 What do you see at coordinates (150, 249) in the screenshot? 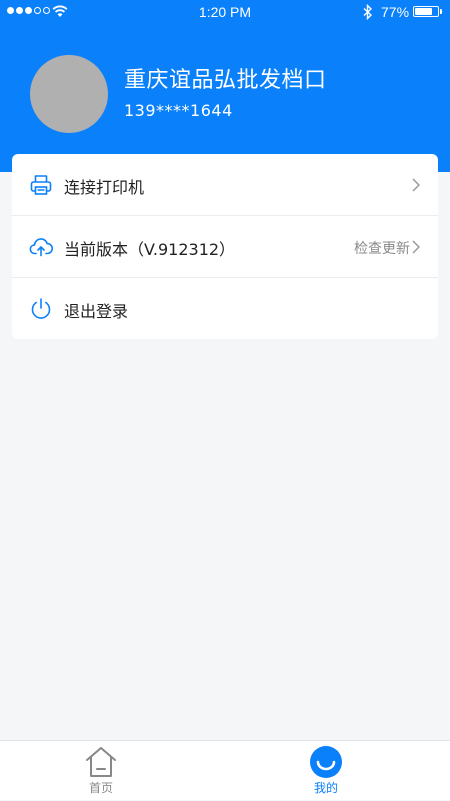
I see `menu-item-label: 当前版本（V.912312）` at bounding box center [150, 249].